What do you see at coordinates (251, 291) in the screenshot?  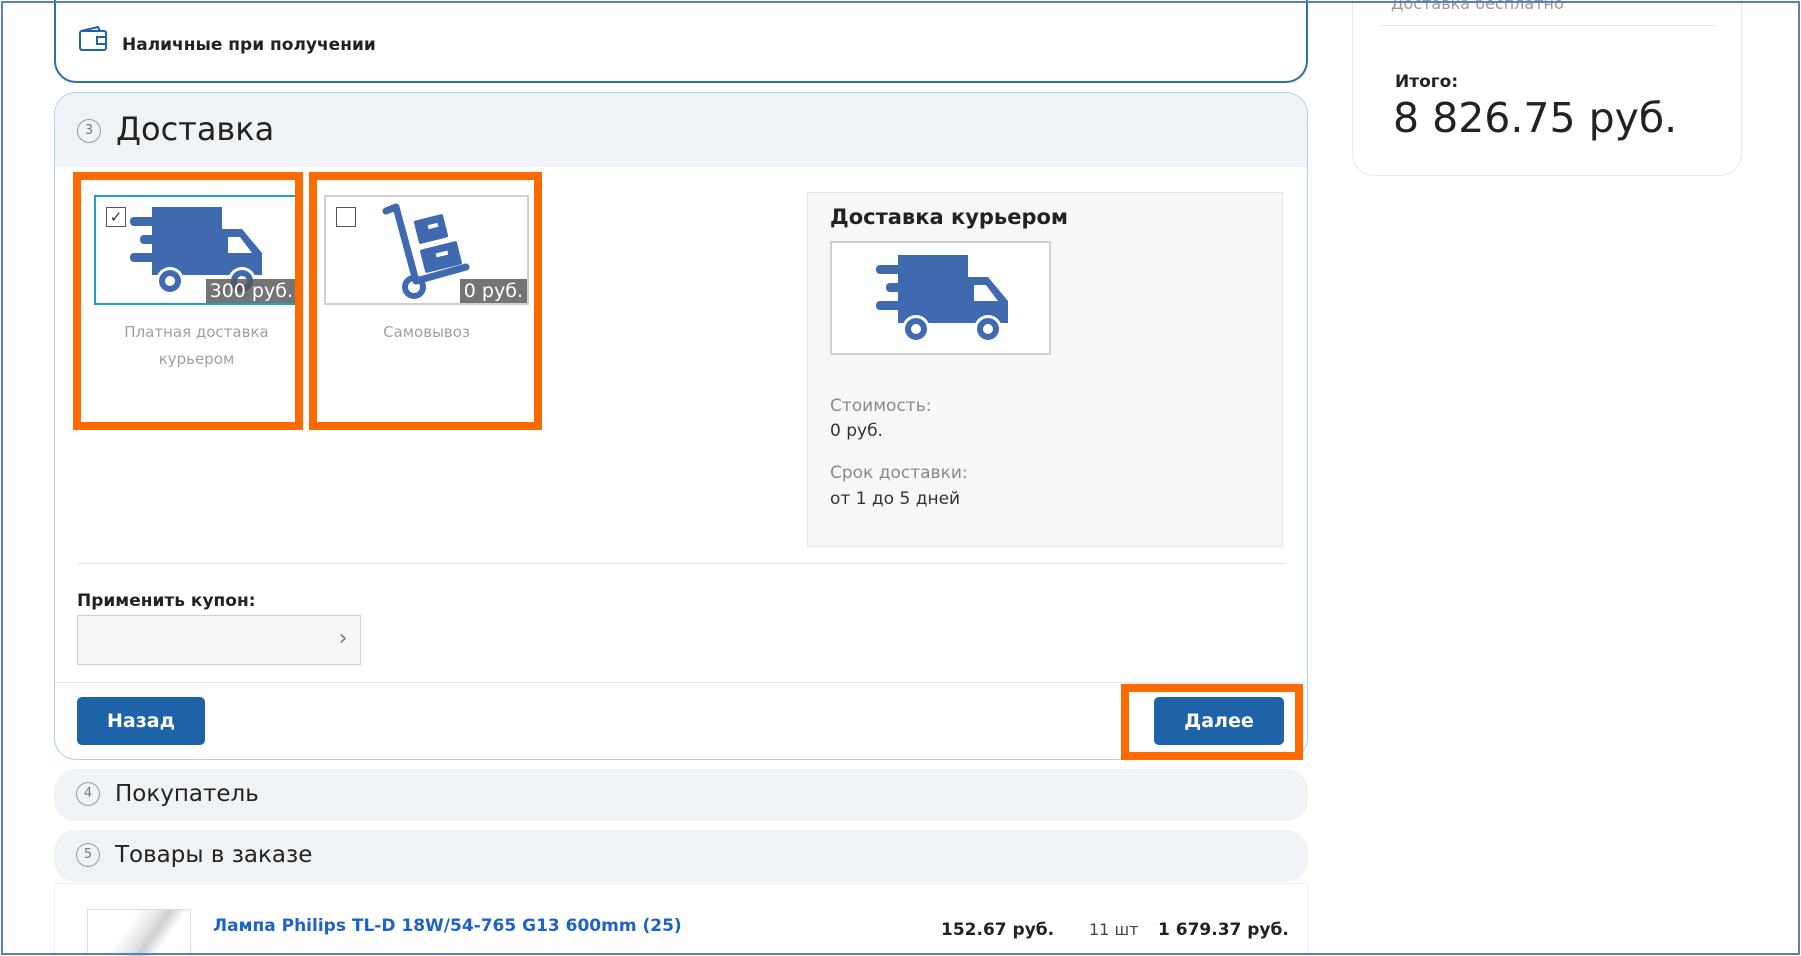 I see `option-price: 300 руб.` at bounding box center [251, 291].